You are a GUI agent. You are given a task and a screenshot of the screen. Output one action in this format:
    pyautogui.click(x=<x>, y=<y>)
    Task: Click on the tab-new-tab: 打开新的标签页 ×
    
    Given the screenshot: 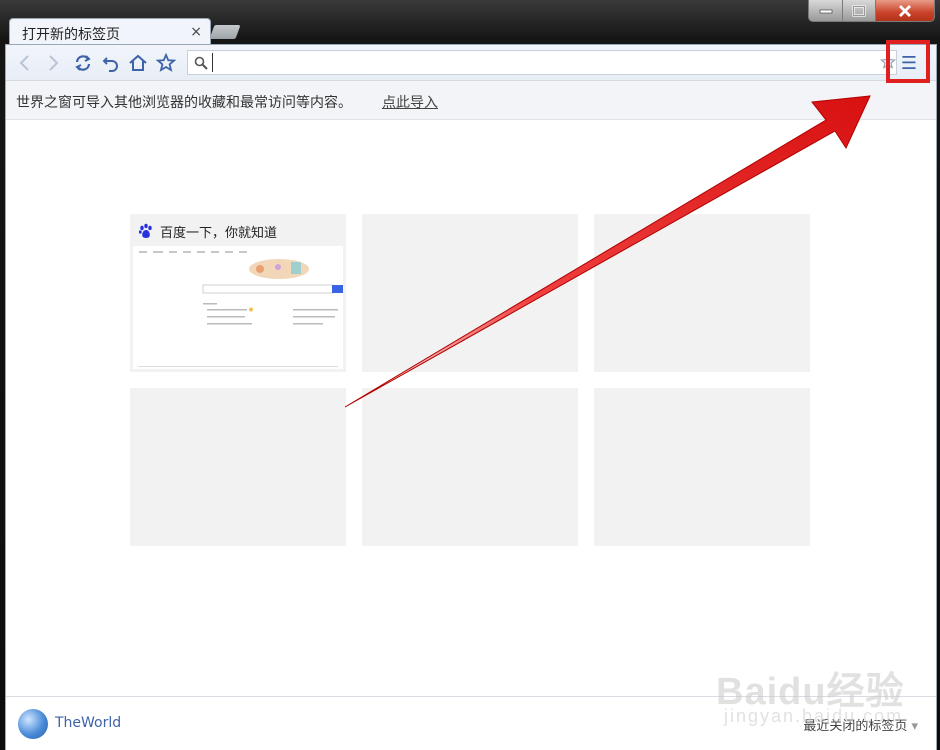 What is the action you would take?
    pyautogui.click(x=110, y=32)
    